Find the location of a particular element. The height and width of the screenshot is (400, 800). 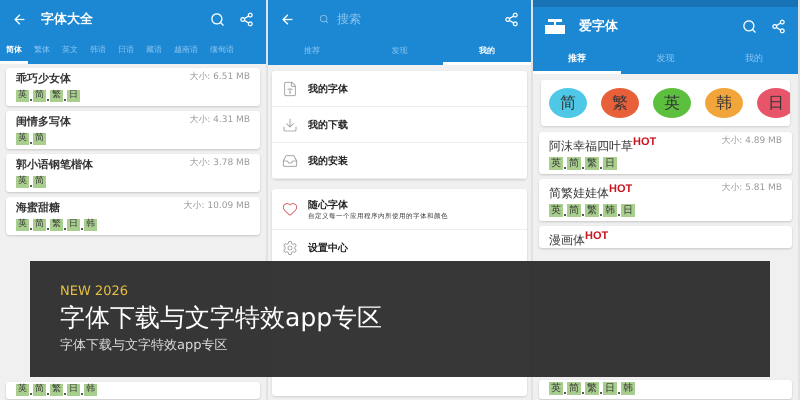

menu-item: 我的下载 is located at coordinates (328, 125).